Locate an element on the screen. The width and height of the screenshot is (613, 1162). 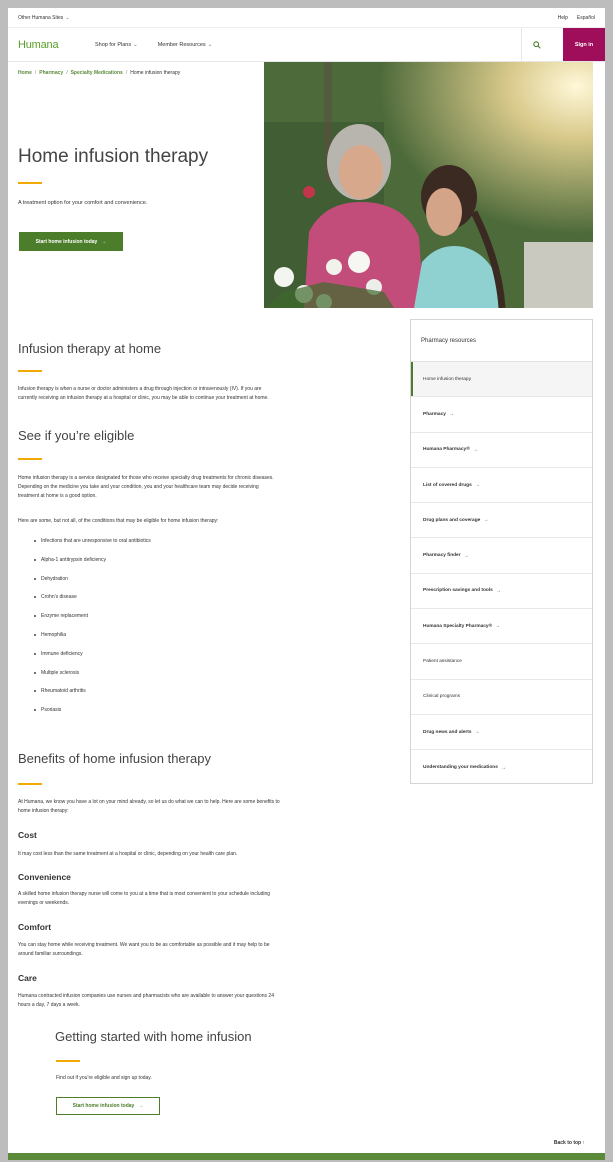
paragraph-line: around familiar surroundings. is located at coordinates (50, 954).